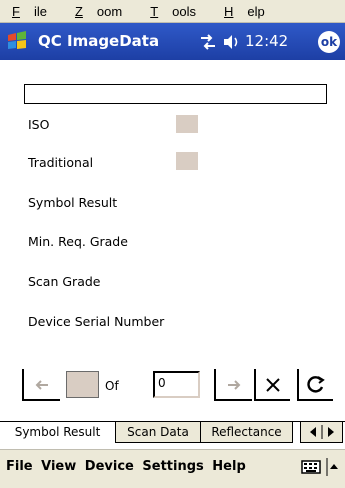  I want to click on symbol-result-label: Symbol Result, so click(73, 202).